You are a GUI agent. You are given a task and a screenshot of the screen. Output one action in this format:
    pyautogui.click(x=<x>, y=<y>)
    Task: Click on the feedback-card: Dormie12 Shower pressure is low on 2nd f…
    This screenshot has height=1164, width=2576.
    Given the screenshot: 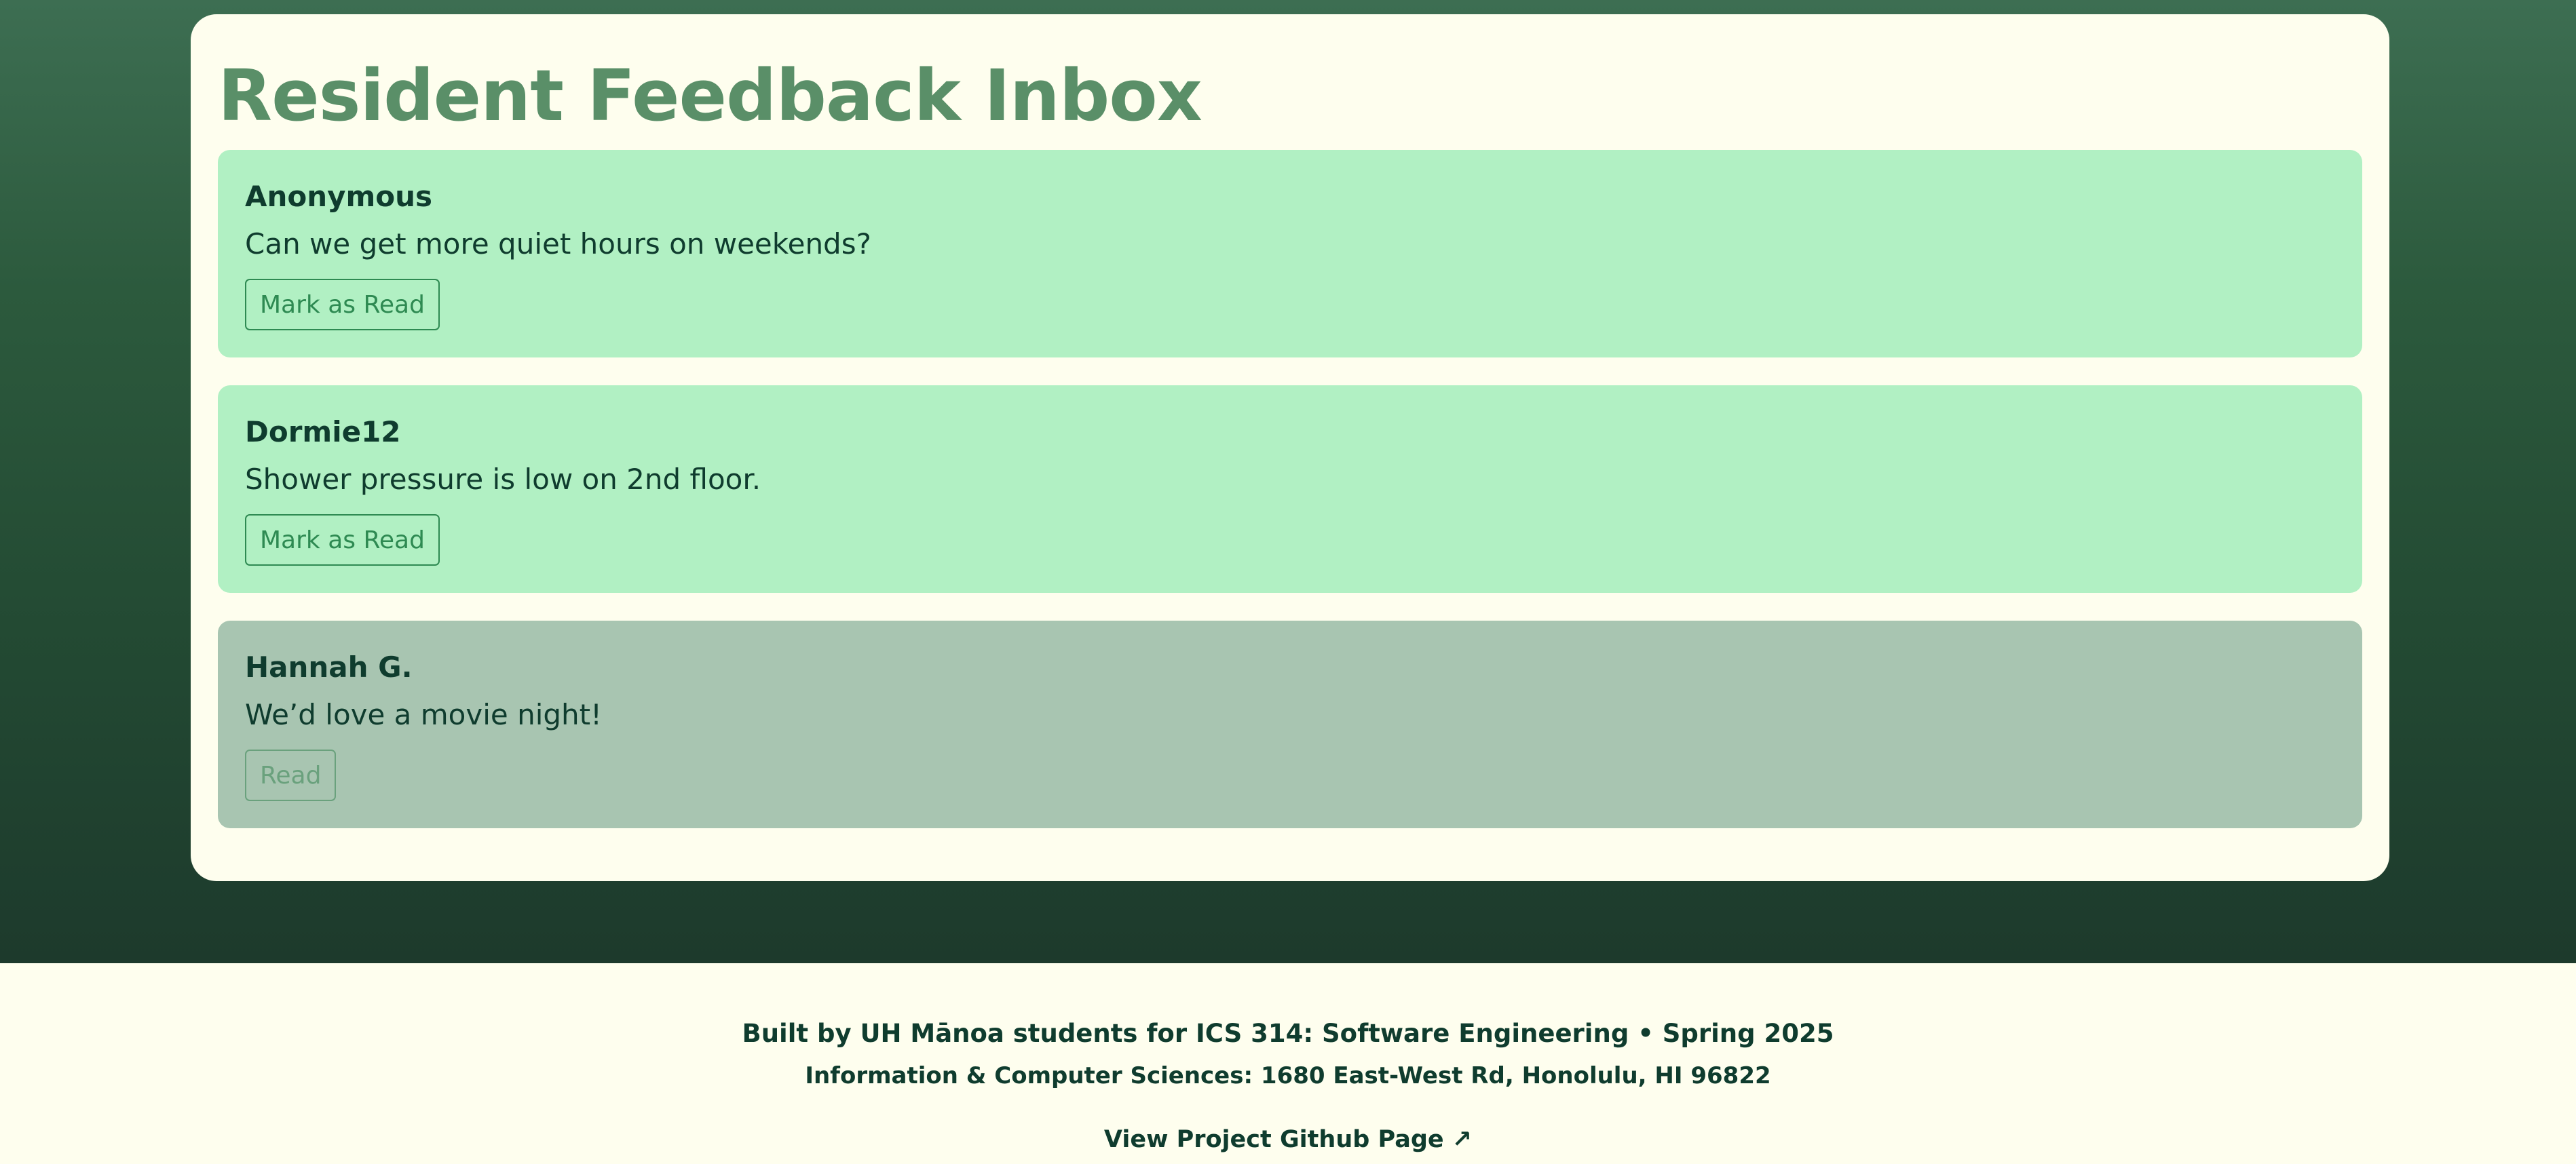 What is the action you would take?
    pyautogui.click(x=1290, y=489)
    